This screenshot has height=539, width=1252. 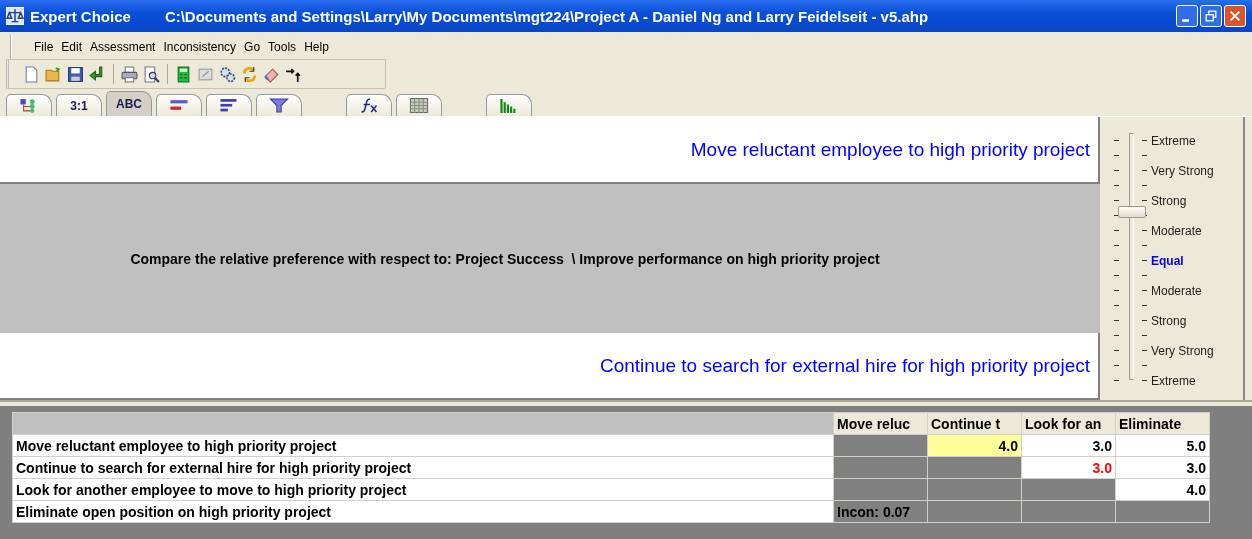 What do you see at coordinates (890, 149) in the screenshot?
I see `element-label: Move reluctant employee to high priority project` at bounding box center [890, 149].